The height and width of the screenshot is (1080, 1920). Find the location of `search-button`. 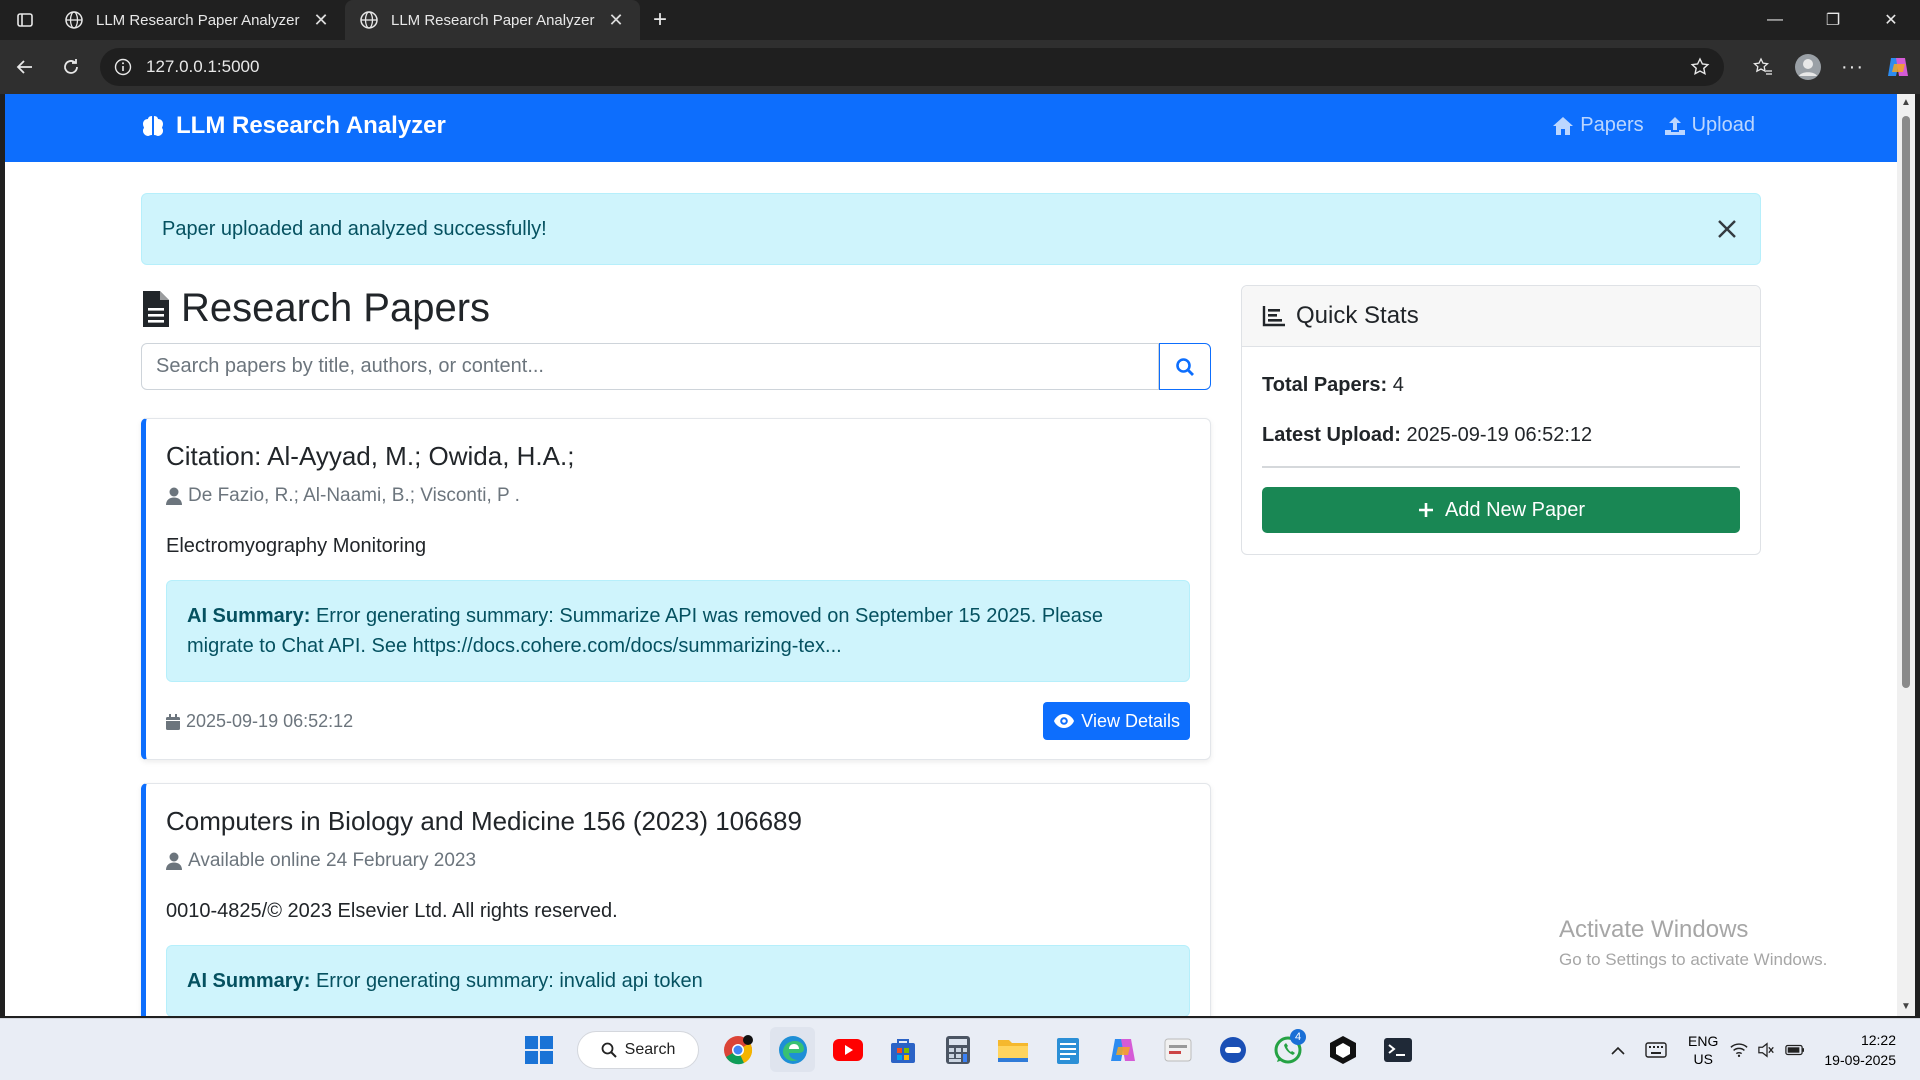

search-button is located at coordinates (1185, 366).